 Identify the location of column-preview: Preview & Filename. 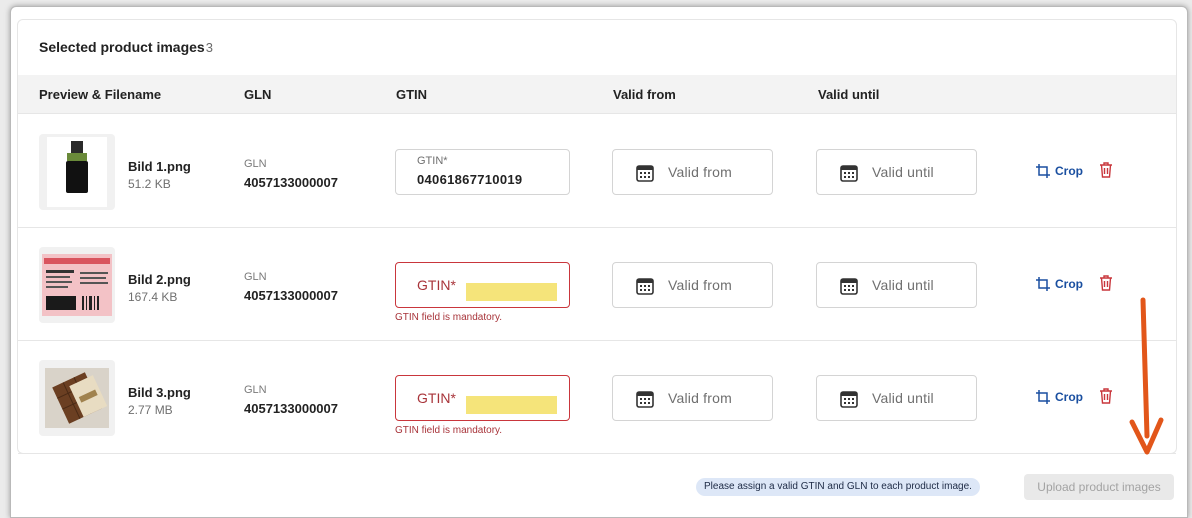
(100, 94).